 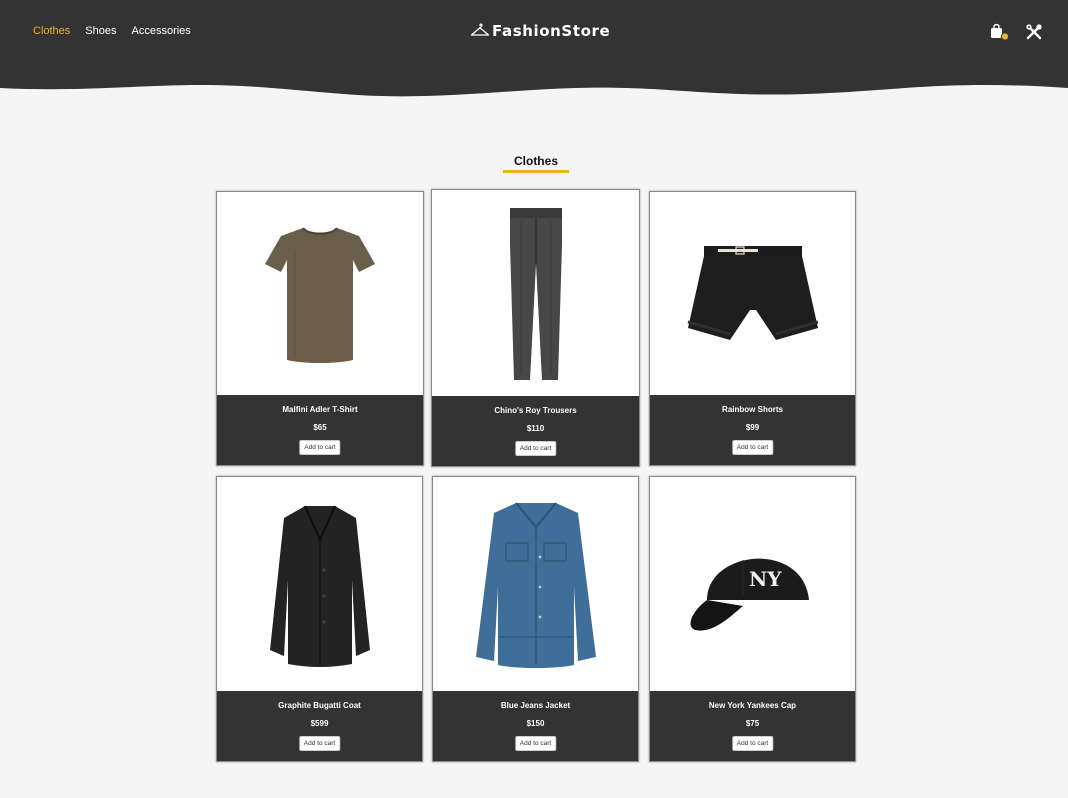 I want to click on product-info: Blue Jeans Jacket $150 Add to cart, so click(x=535, y=726).